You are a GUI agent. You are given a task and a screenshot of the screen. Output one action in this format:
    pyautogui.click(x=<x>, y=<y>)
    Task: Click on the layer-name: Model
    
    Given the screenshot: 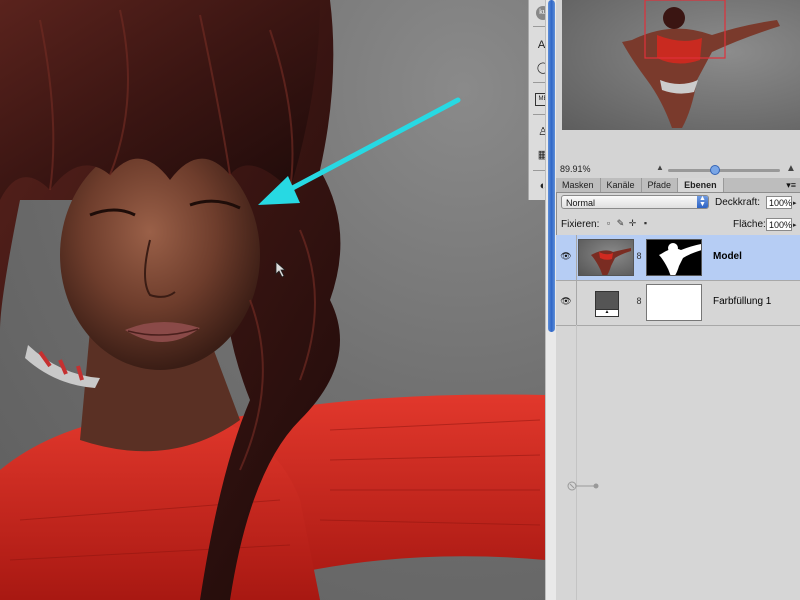 What is the action you would take?
    pyautogui.click(x=727, y=256)
    